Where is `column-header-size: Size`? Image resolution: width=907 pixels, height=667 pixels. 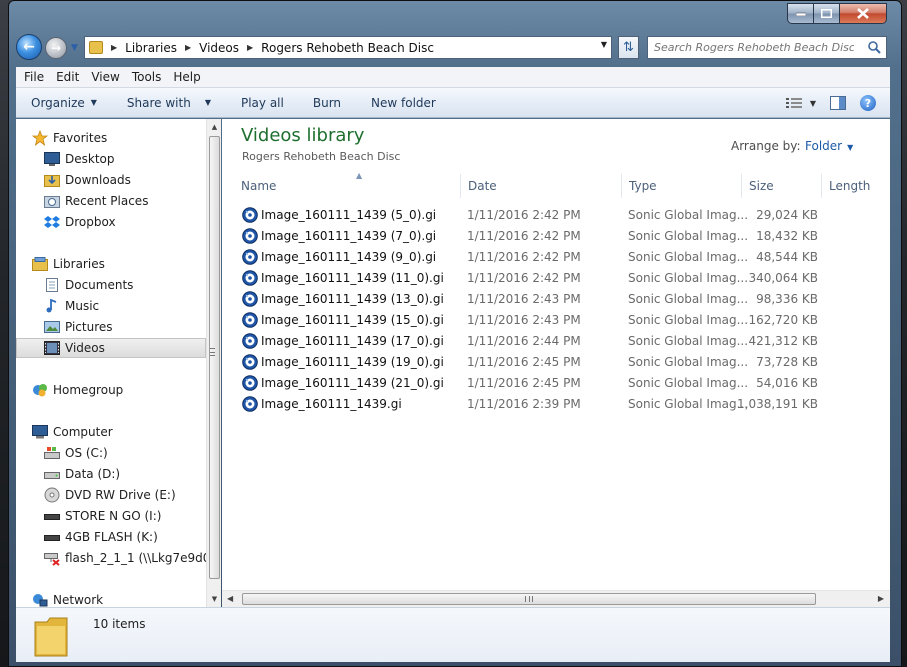
column-header-size: Size is located at coordinates (782, 186).